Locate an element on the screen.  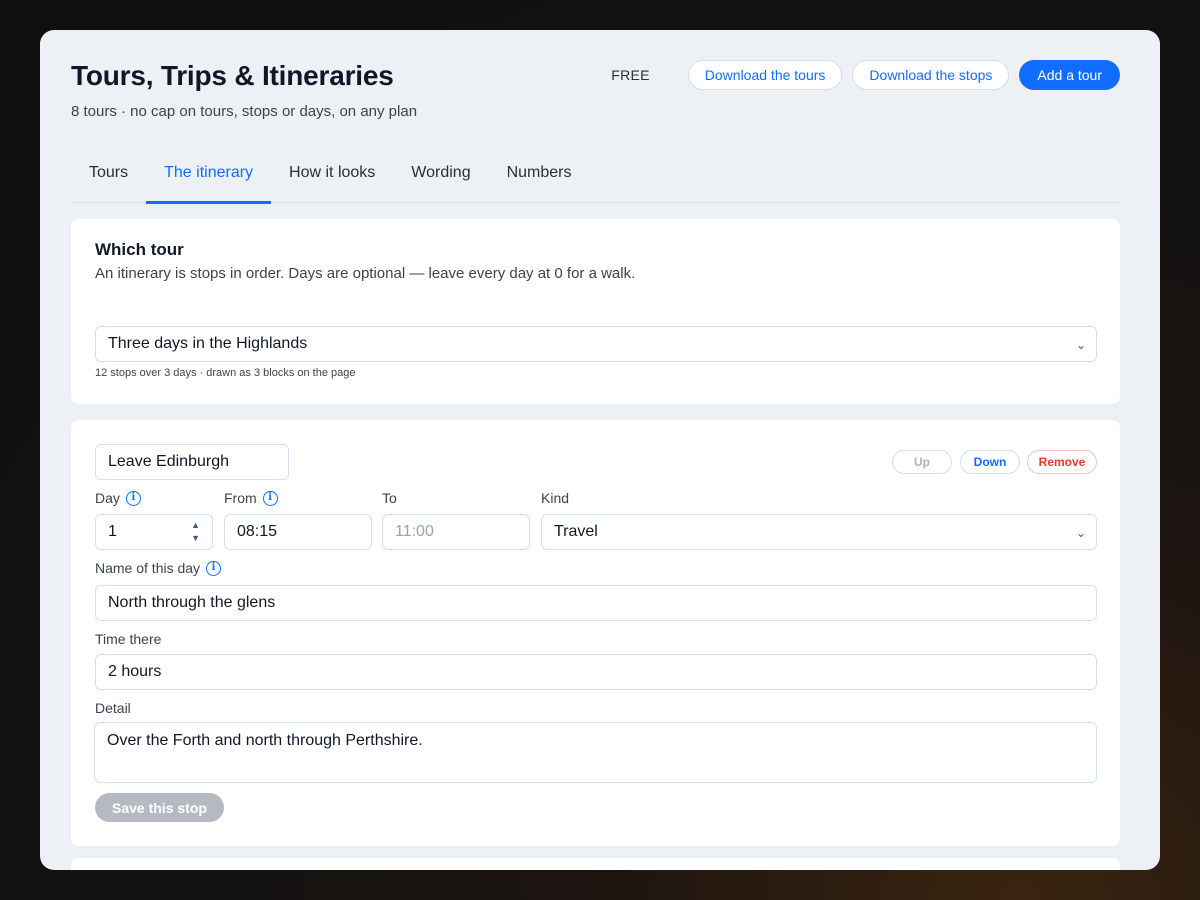
save-stop-button: Save this stop is located at coordinates (159, 807).